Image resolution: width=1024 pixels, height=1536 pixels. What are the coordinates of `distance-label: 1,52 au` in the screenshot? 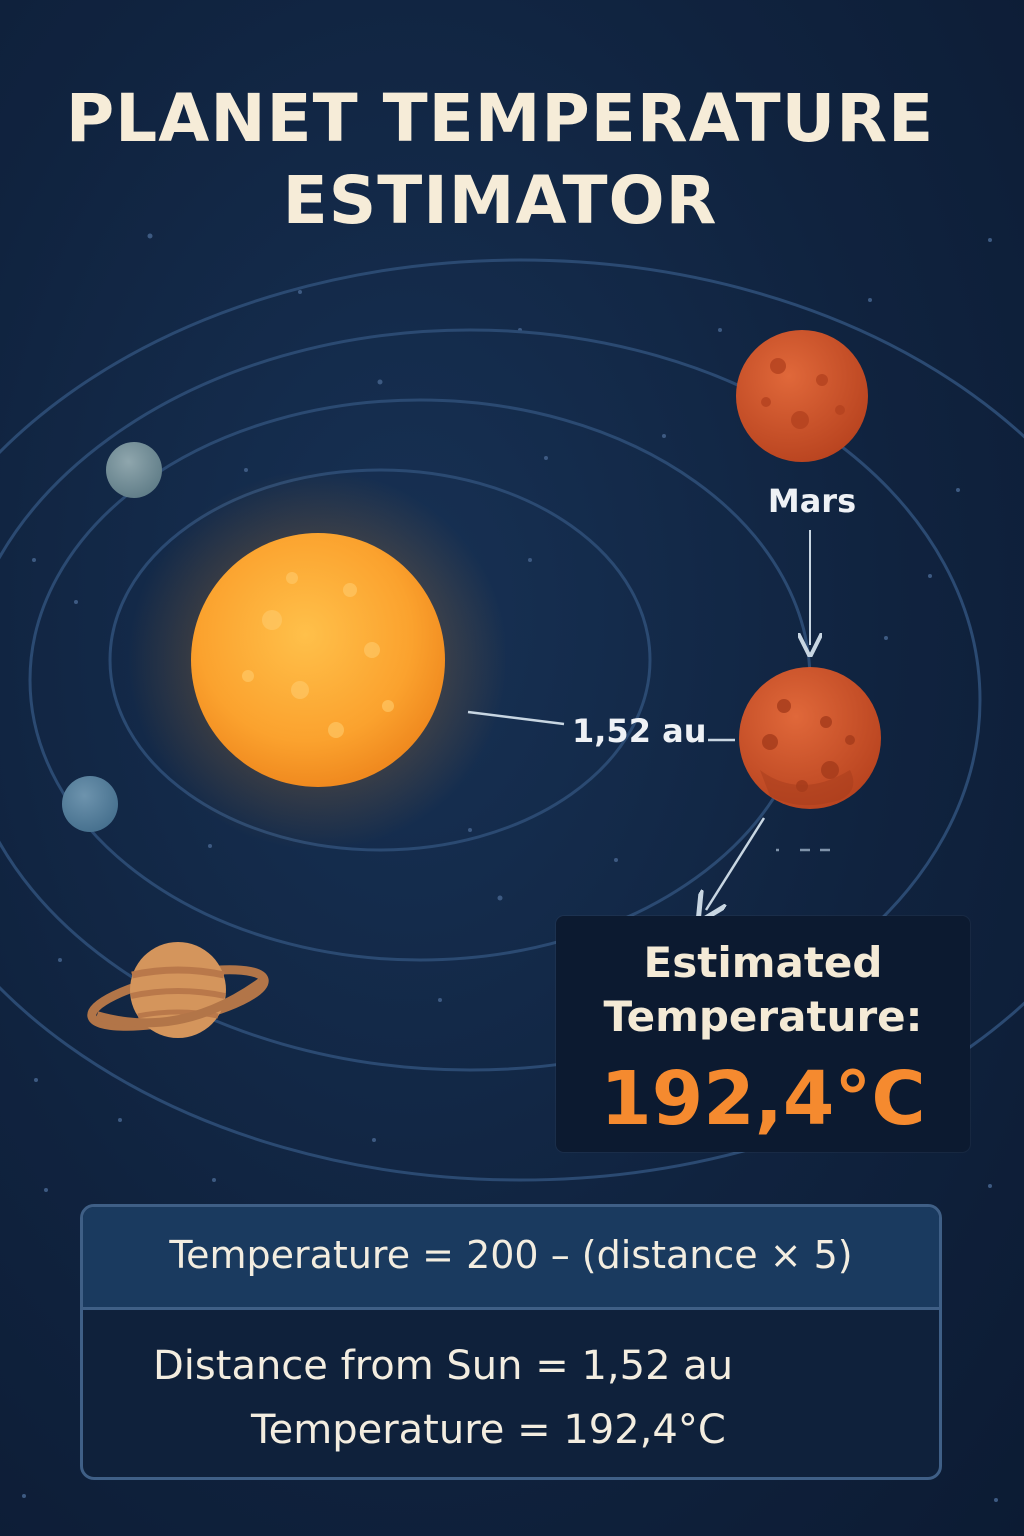 It's located at (639, 731).